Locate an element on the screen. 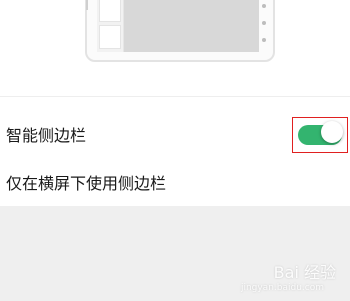 This screenshot has width=350, height=301. phone-edge is located at coordinates (87, 5).